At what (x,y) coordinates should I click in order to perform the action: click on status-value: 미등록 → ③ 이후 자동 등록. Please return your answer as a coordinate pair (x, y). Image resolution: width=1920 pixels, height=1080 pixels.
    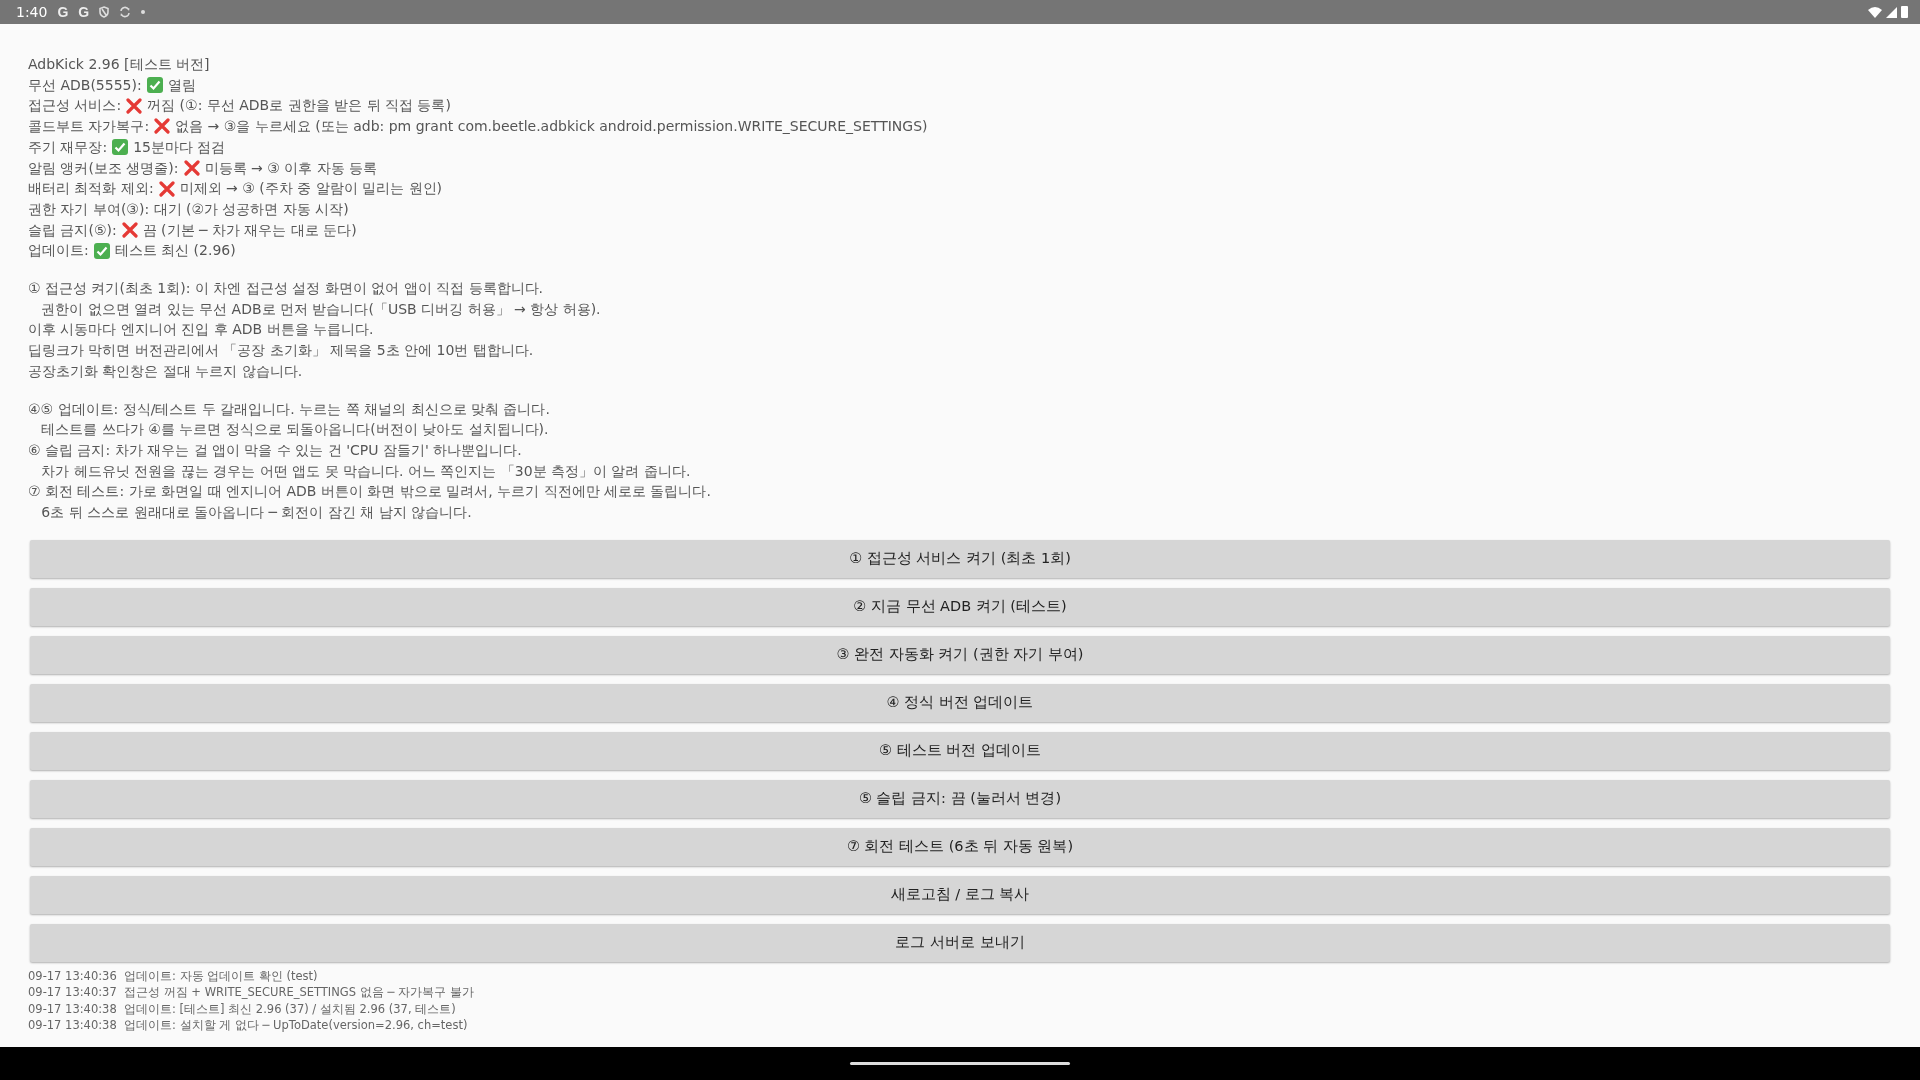
    Looking at the image, I should click on (291, 168).